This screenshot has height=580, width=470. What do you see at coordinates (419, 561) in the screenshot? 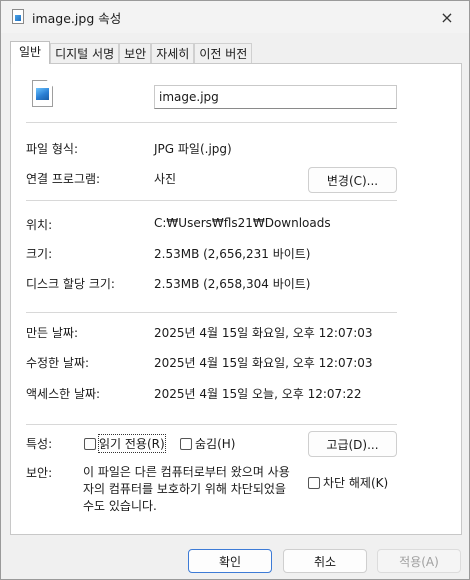
I see `apply-button: 적용(A)` at bounding box center [419, 561].